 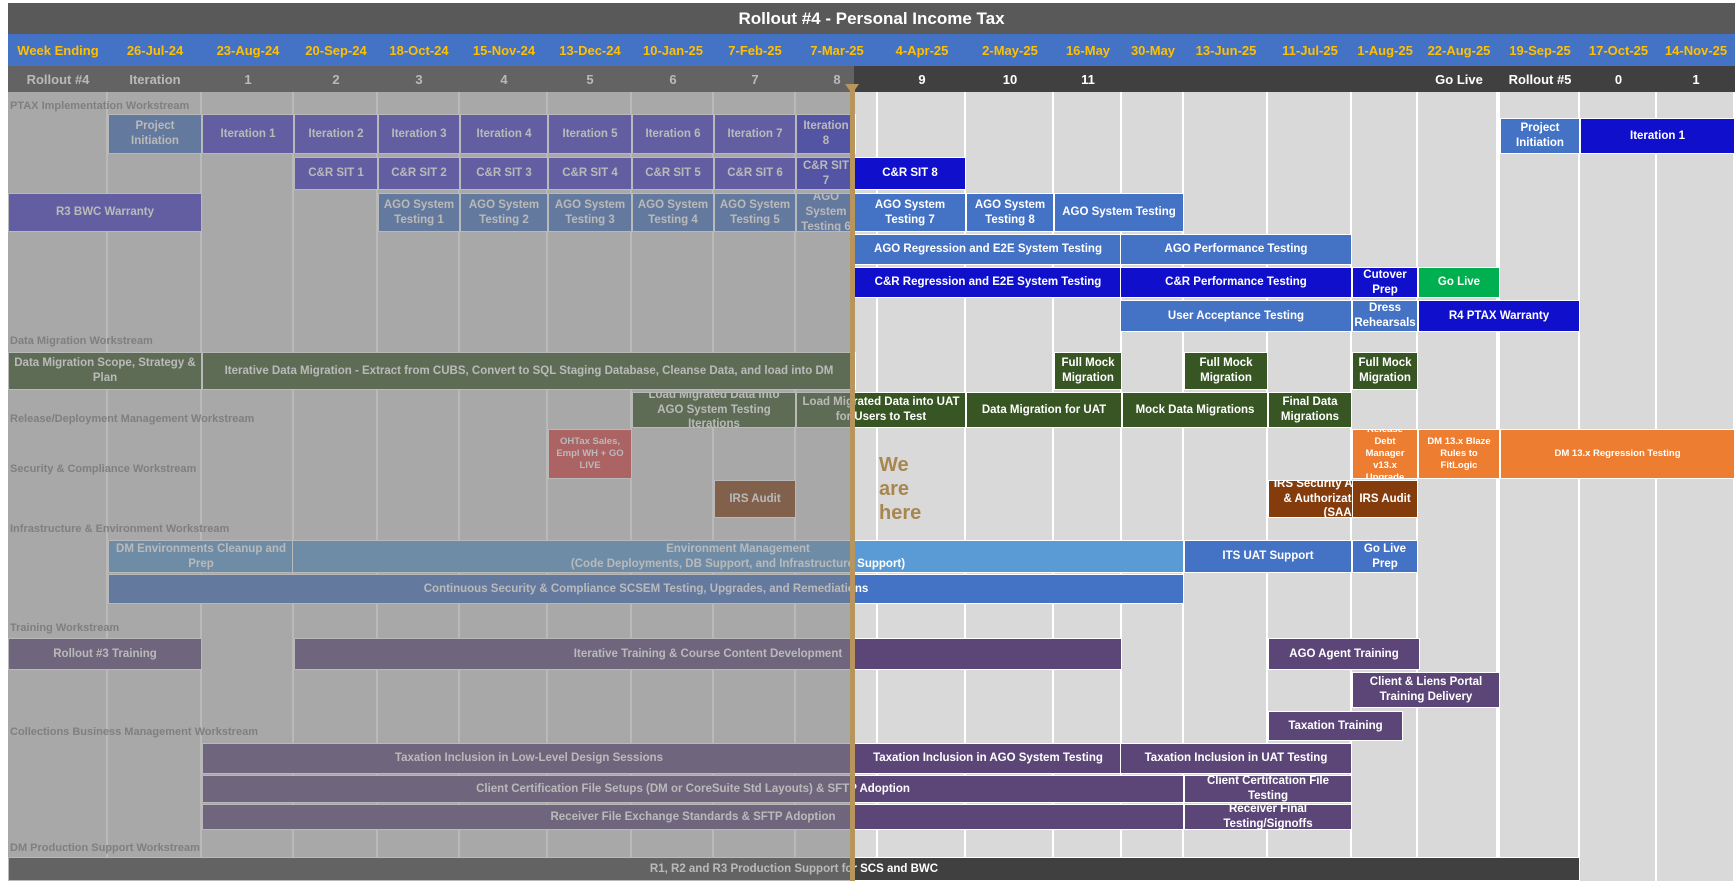 What do you see at coordinates (900, 513) in the screenshot?
I see `marker-word: here` at bounding box center [900, 513].